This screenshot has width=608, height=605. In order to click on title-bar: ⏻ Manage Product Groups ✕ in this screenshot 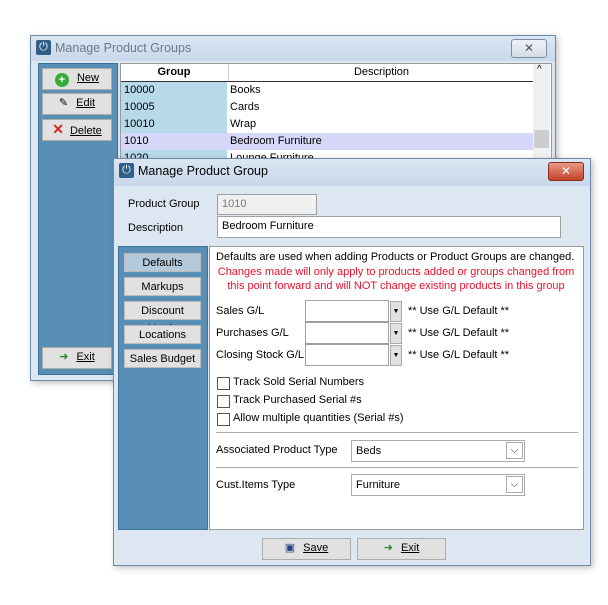, I will do `click(293, 48)`.